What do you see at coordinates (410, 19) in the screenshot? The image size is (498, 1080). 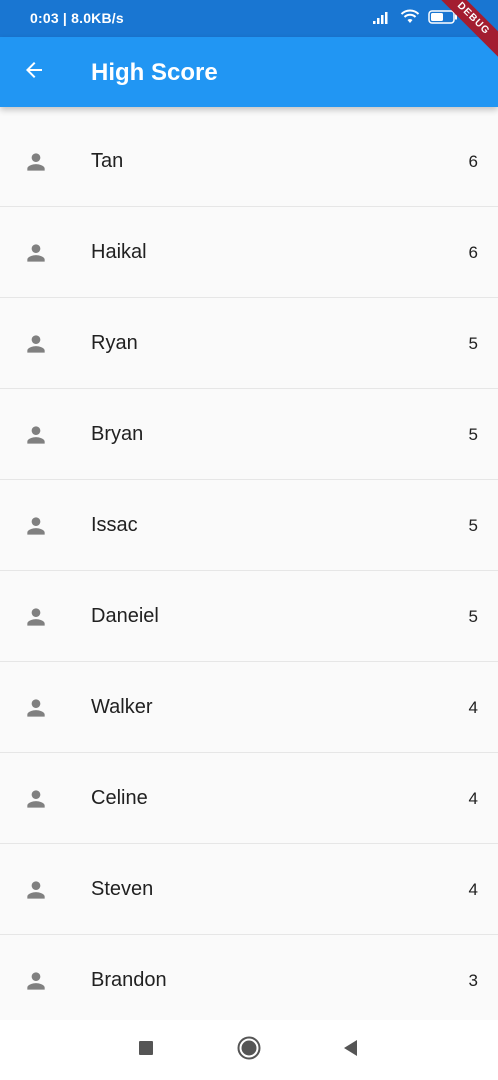 I see `wifi-icon` at bounding box center [410, 19].